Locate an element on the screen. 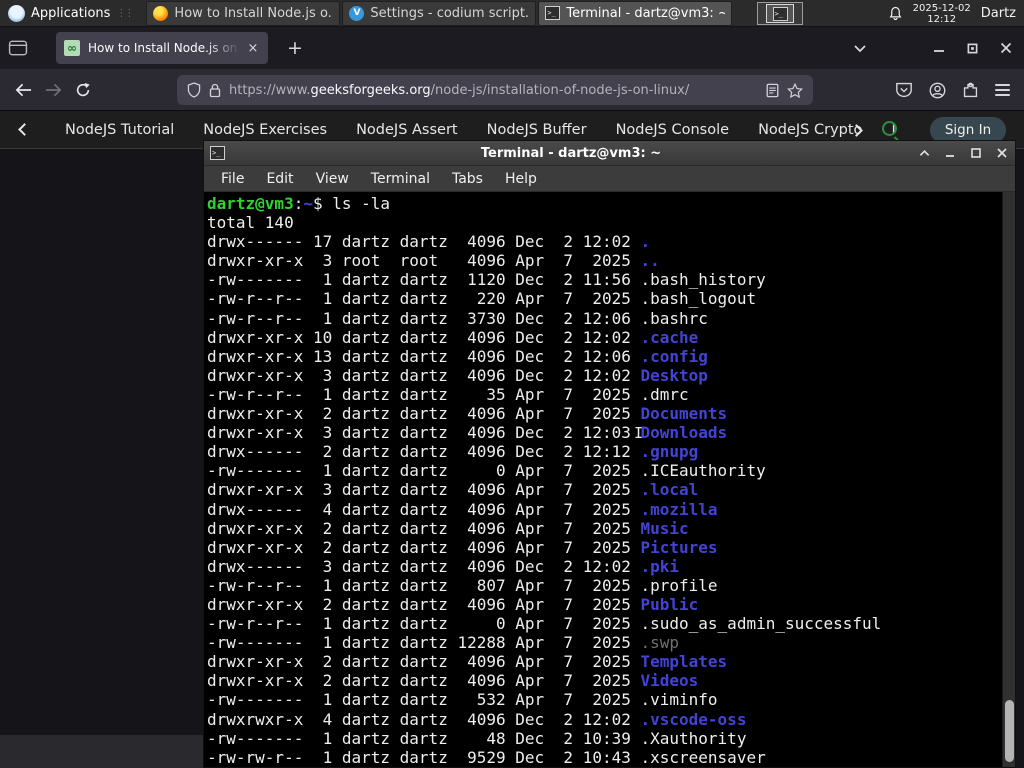 This screenshot has width=1024, height=768. file-name: . is located at coordinates (645, 242).